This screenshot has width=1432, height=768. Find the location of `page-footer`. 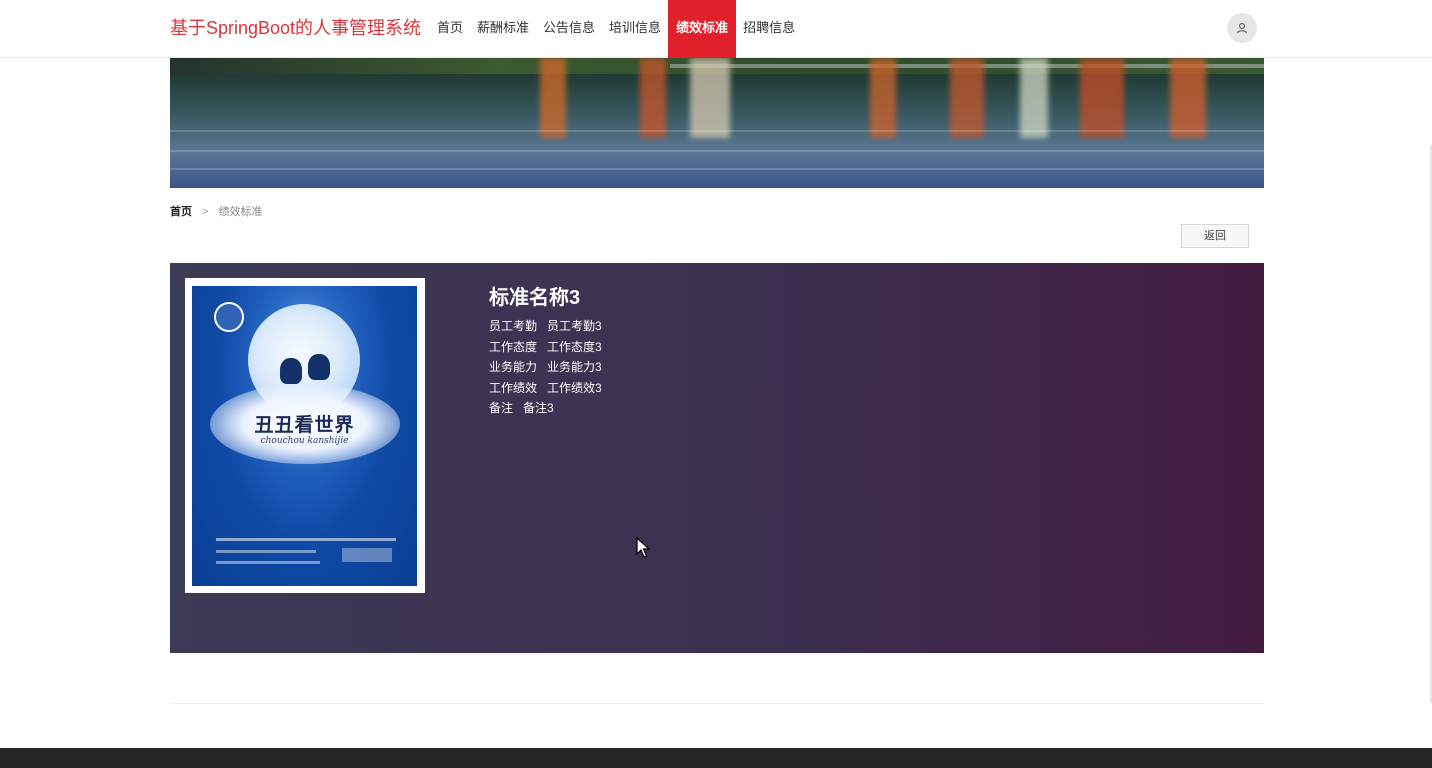

page-footer is located at coordinates (716, 758).